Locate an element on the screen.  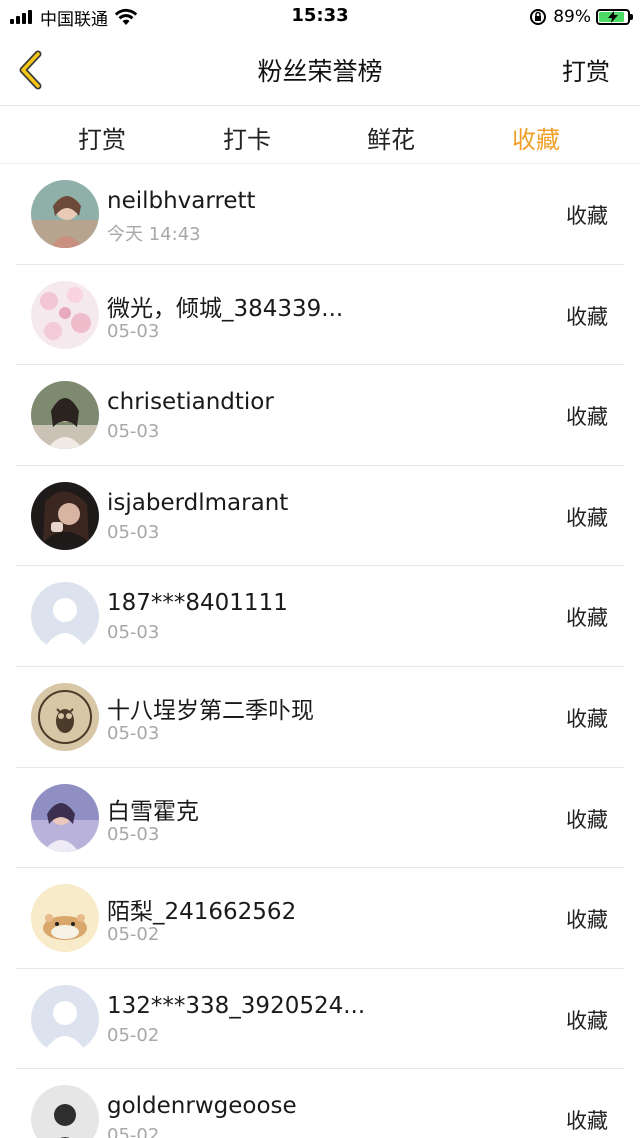
fan-name: 陌梨_241662562 is located at coordinates (202, 912).